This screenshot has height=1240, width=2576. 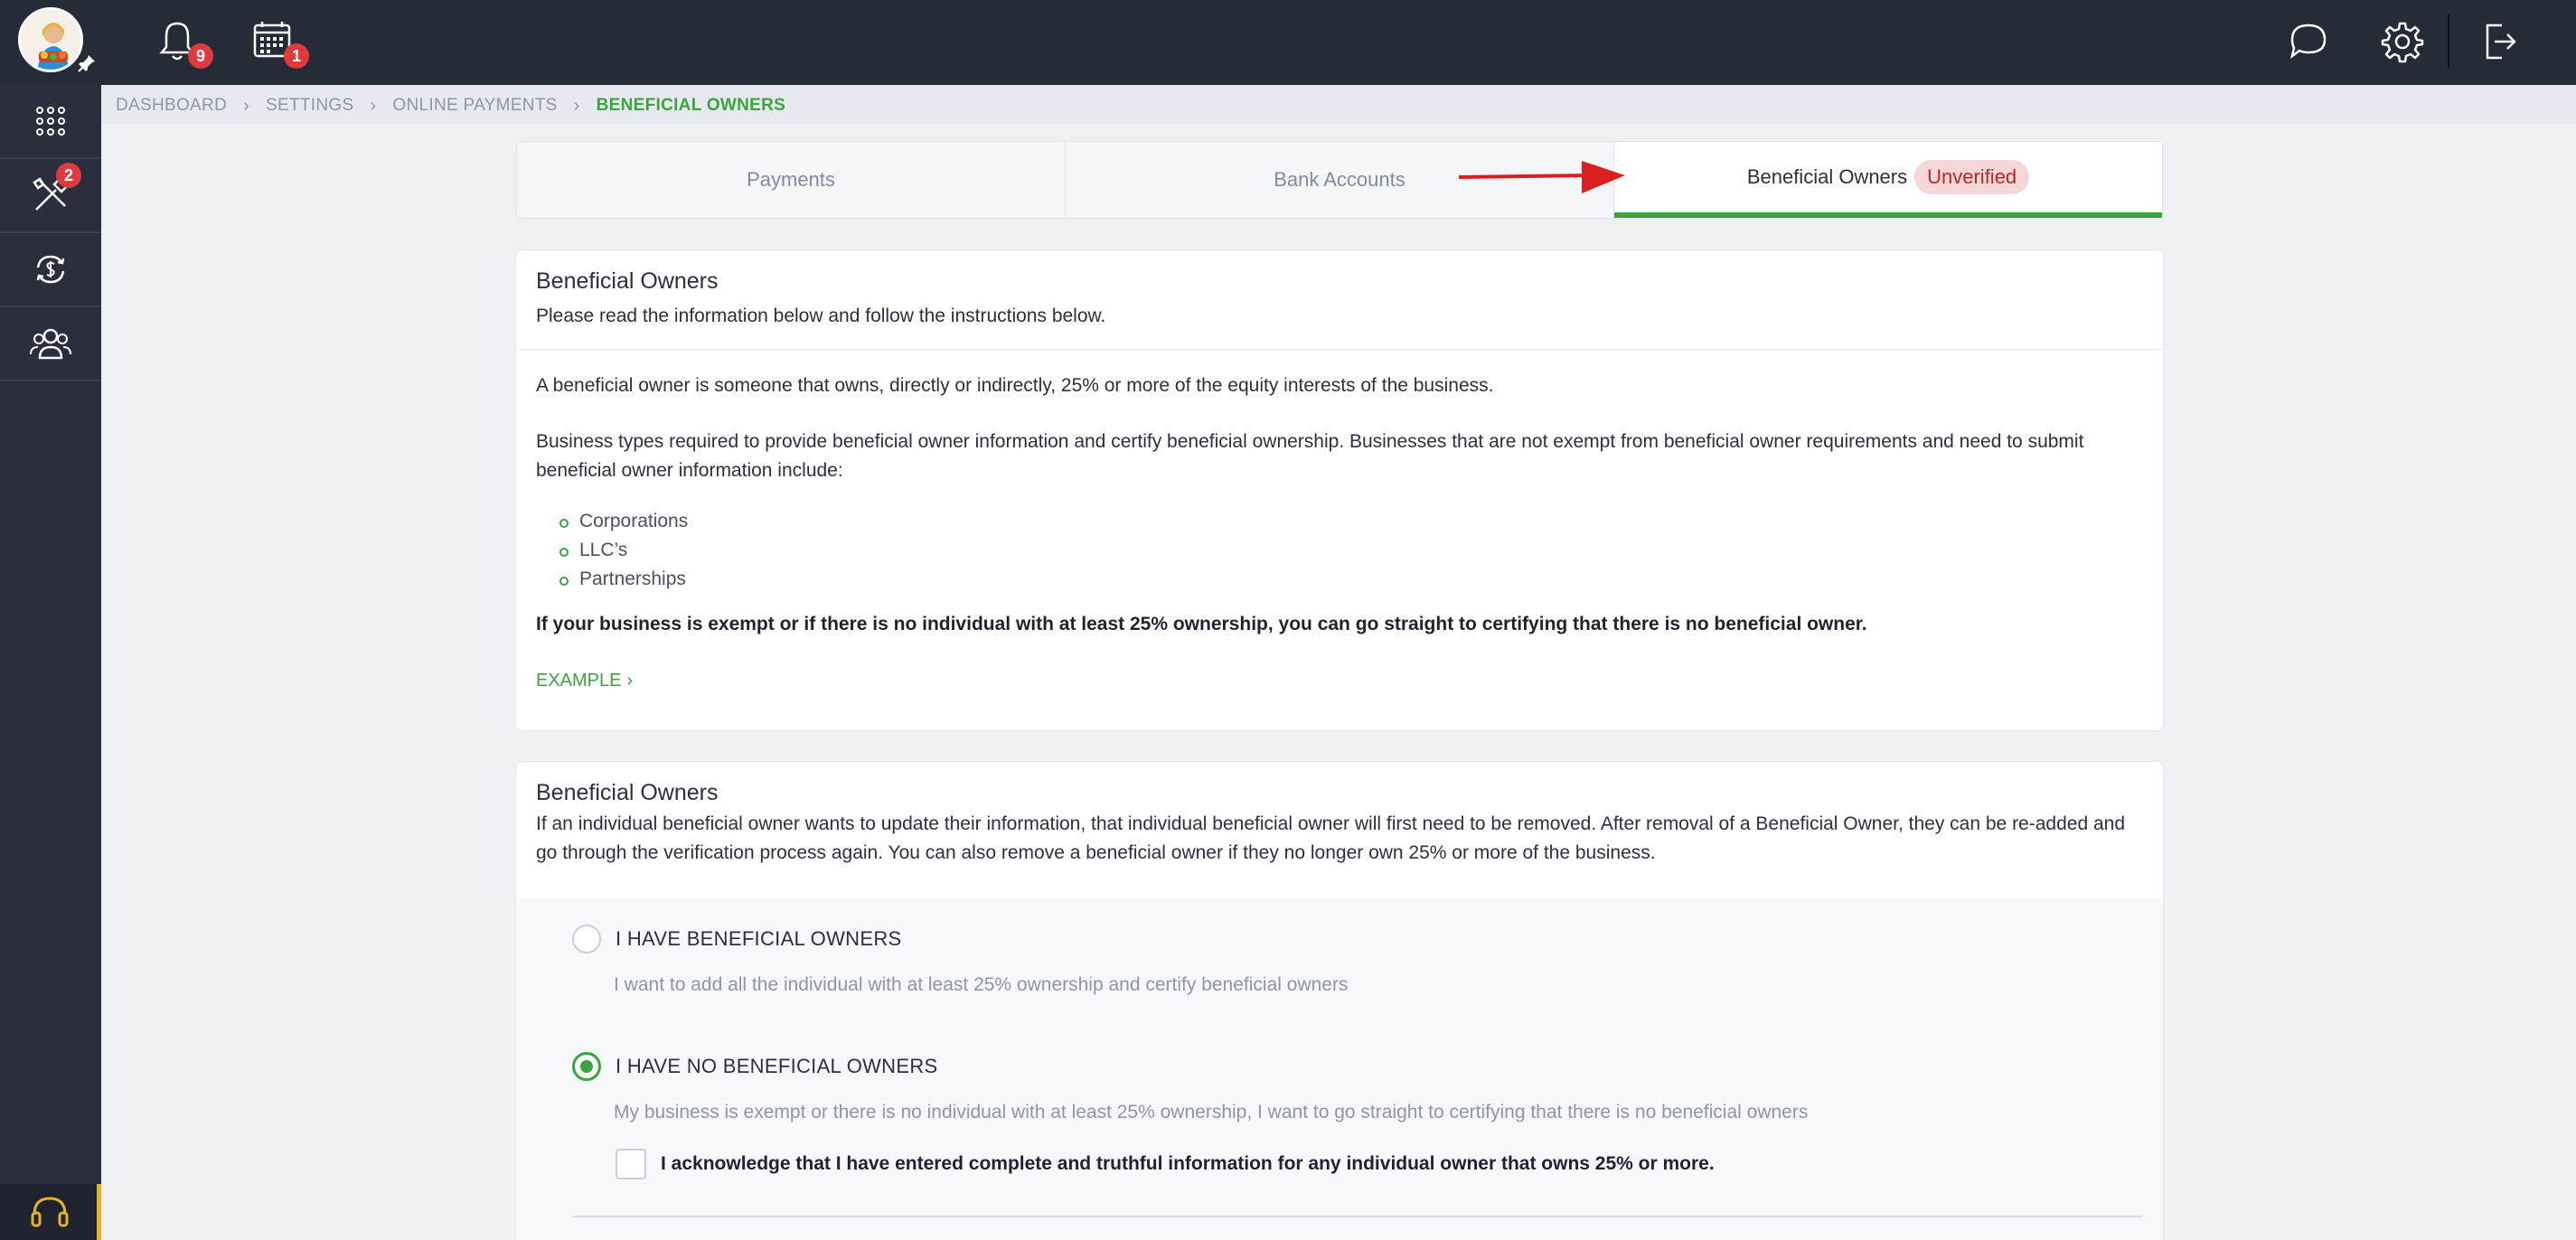 I want to click on top-bar: 9 1, so click(x=1288, y=42).